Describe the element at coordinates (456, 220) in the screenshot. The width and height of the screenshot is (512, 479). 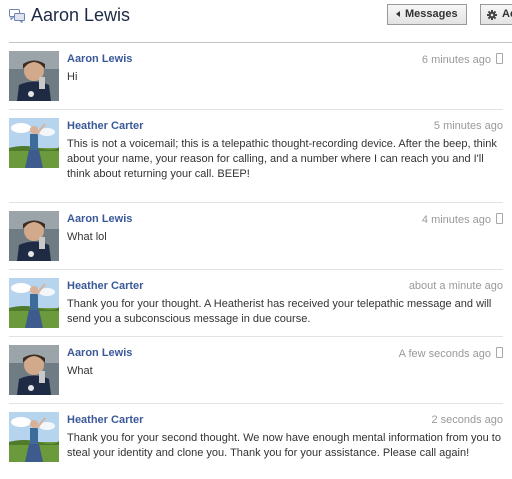
I see `timestamp-text: 4 minutes ago` at that location.